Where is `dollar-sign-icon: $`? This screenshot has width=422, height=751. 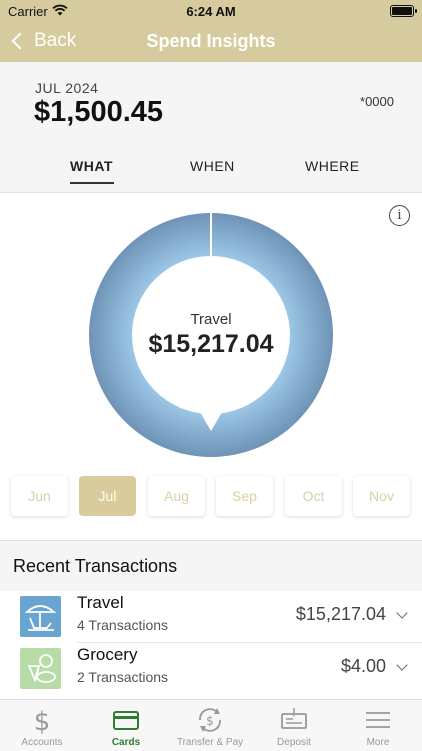
dollar-sign-icon: $ is located at coordinates (42, 720).